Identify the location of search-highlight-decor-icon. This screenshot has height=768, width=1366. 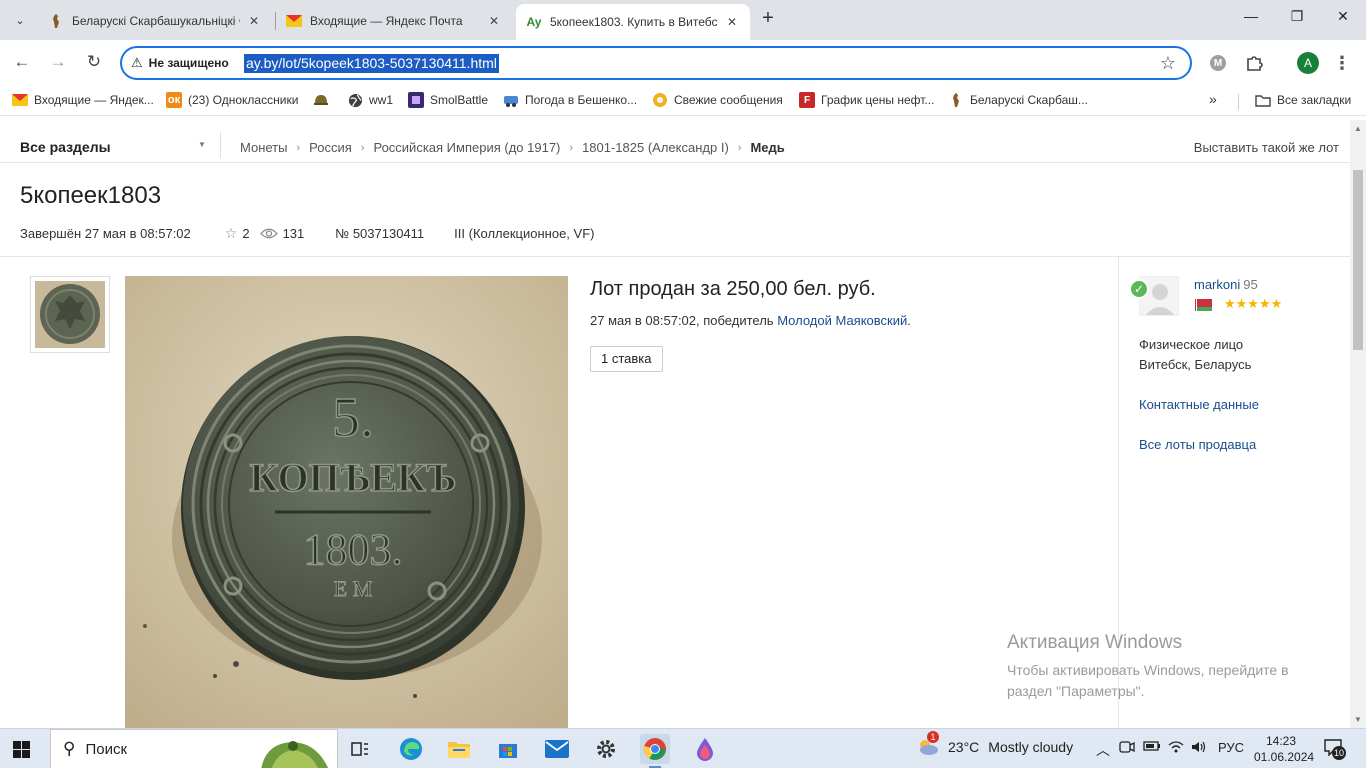
(295, 754).